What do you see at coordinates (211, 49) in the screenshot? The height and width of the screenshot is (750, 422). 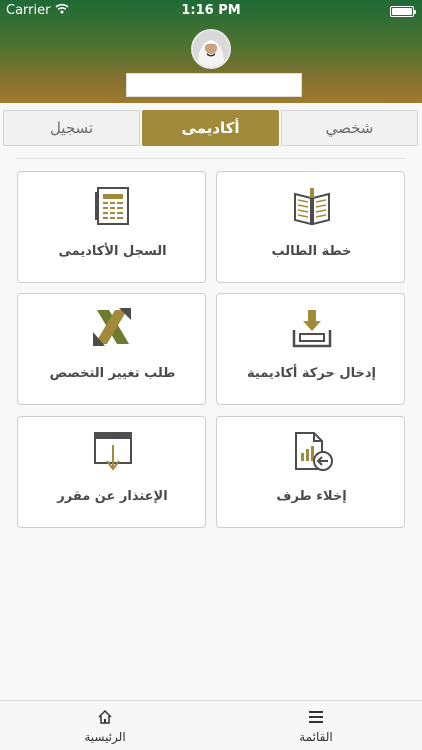 I see `avatar` at bounding box center [211, 49].